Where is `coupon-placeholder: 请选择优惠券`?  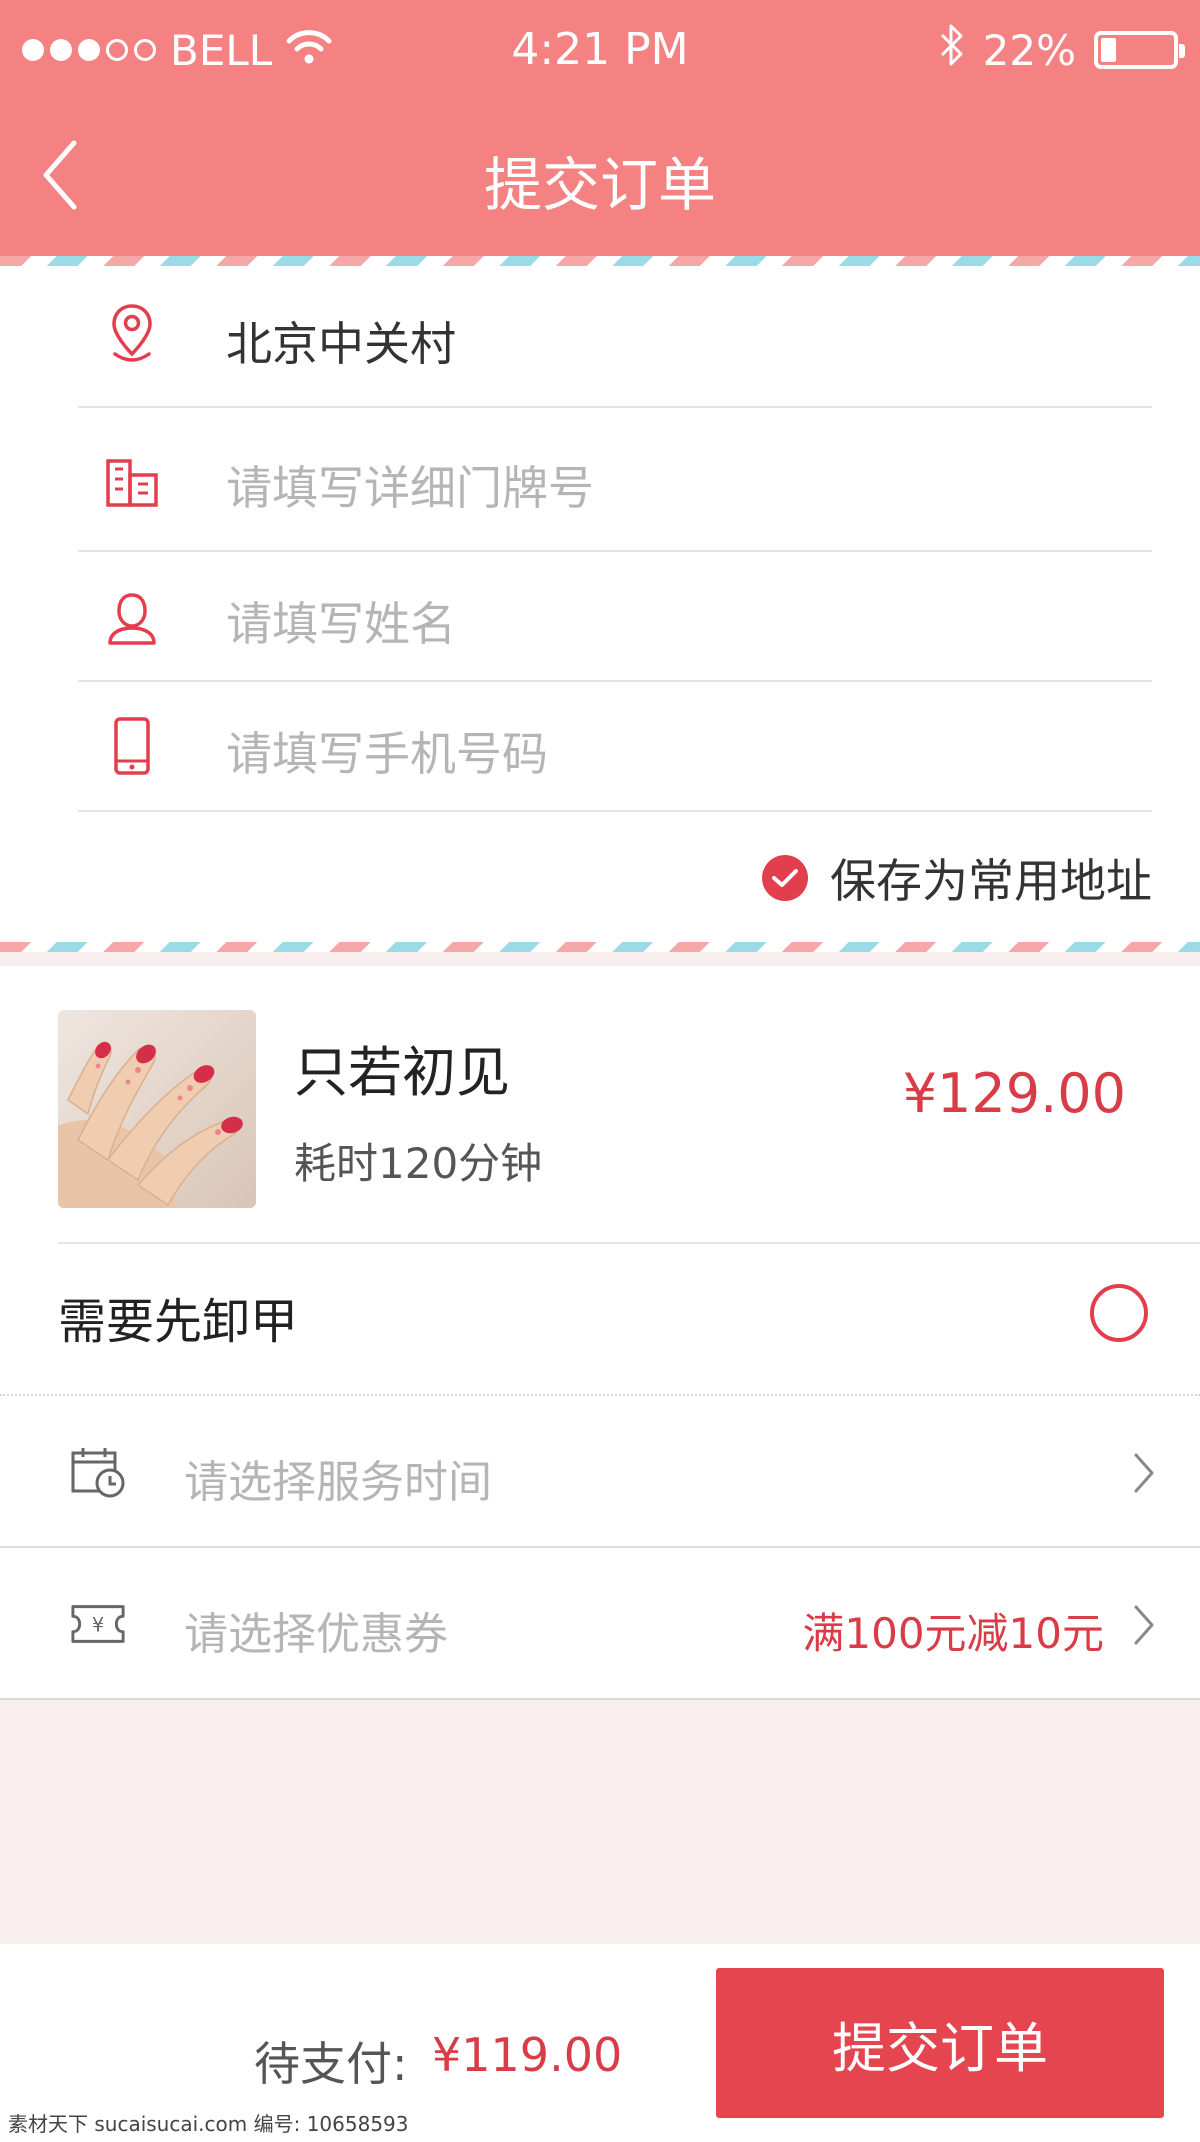
coupon-placeholder: 请选择优惠券 is located at coordinates (316, 1634).